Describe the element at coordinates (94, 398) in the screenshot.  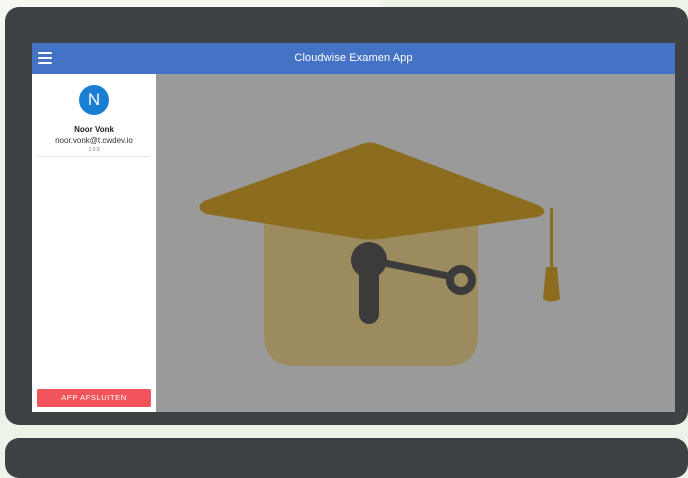
I see `exit-app-button: APP AFSLUITEN` at that location.